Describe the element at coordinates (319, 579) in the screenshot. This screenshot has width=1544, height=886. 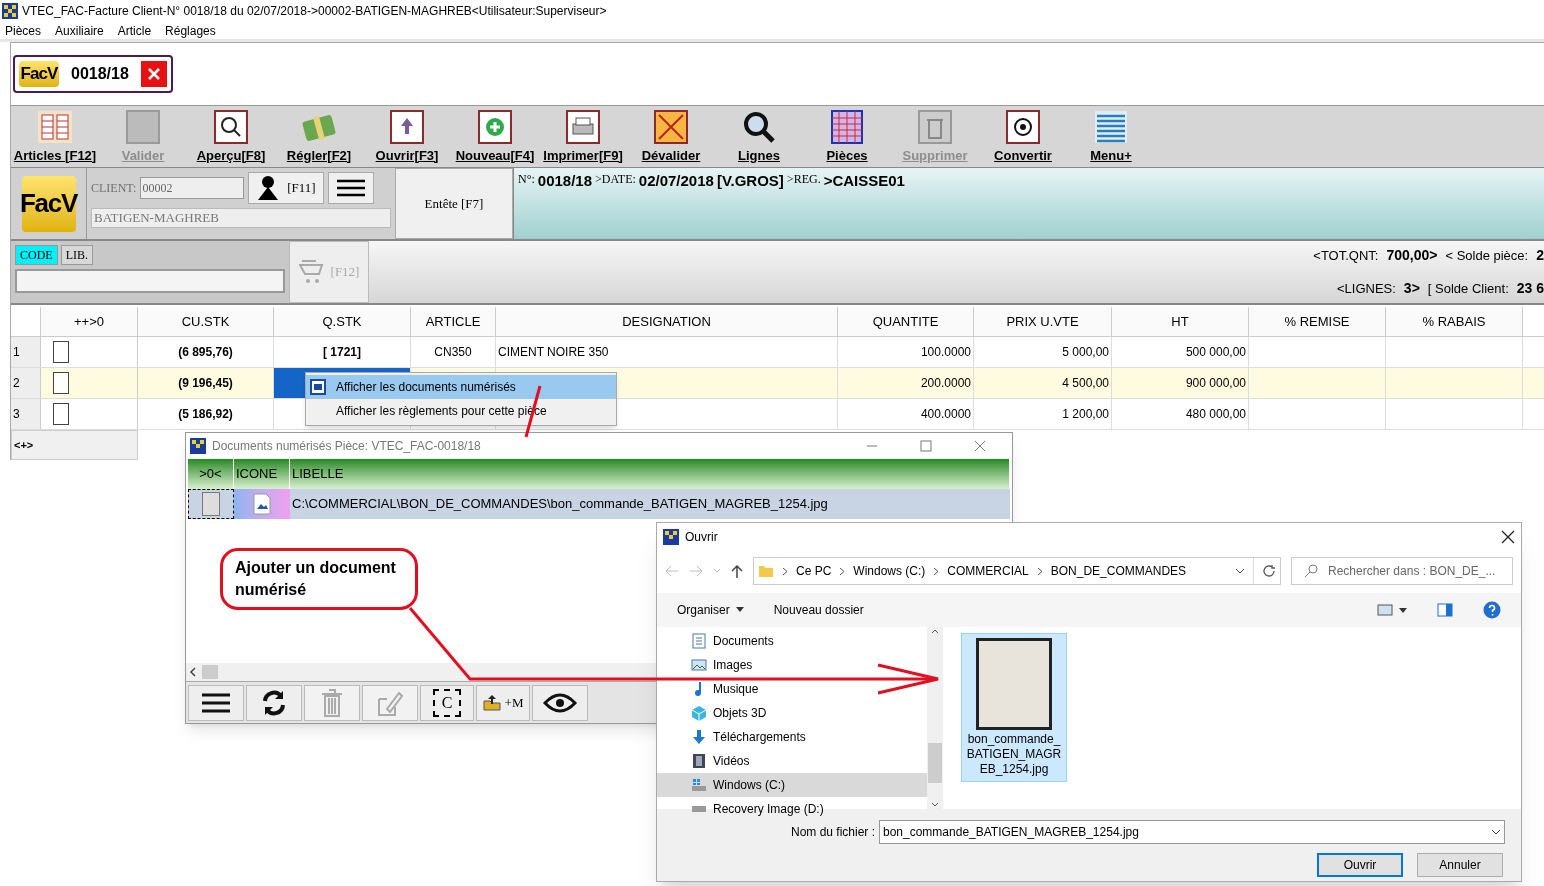
I see `annotation-callout: Ajouter un document numérisé` at that location.